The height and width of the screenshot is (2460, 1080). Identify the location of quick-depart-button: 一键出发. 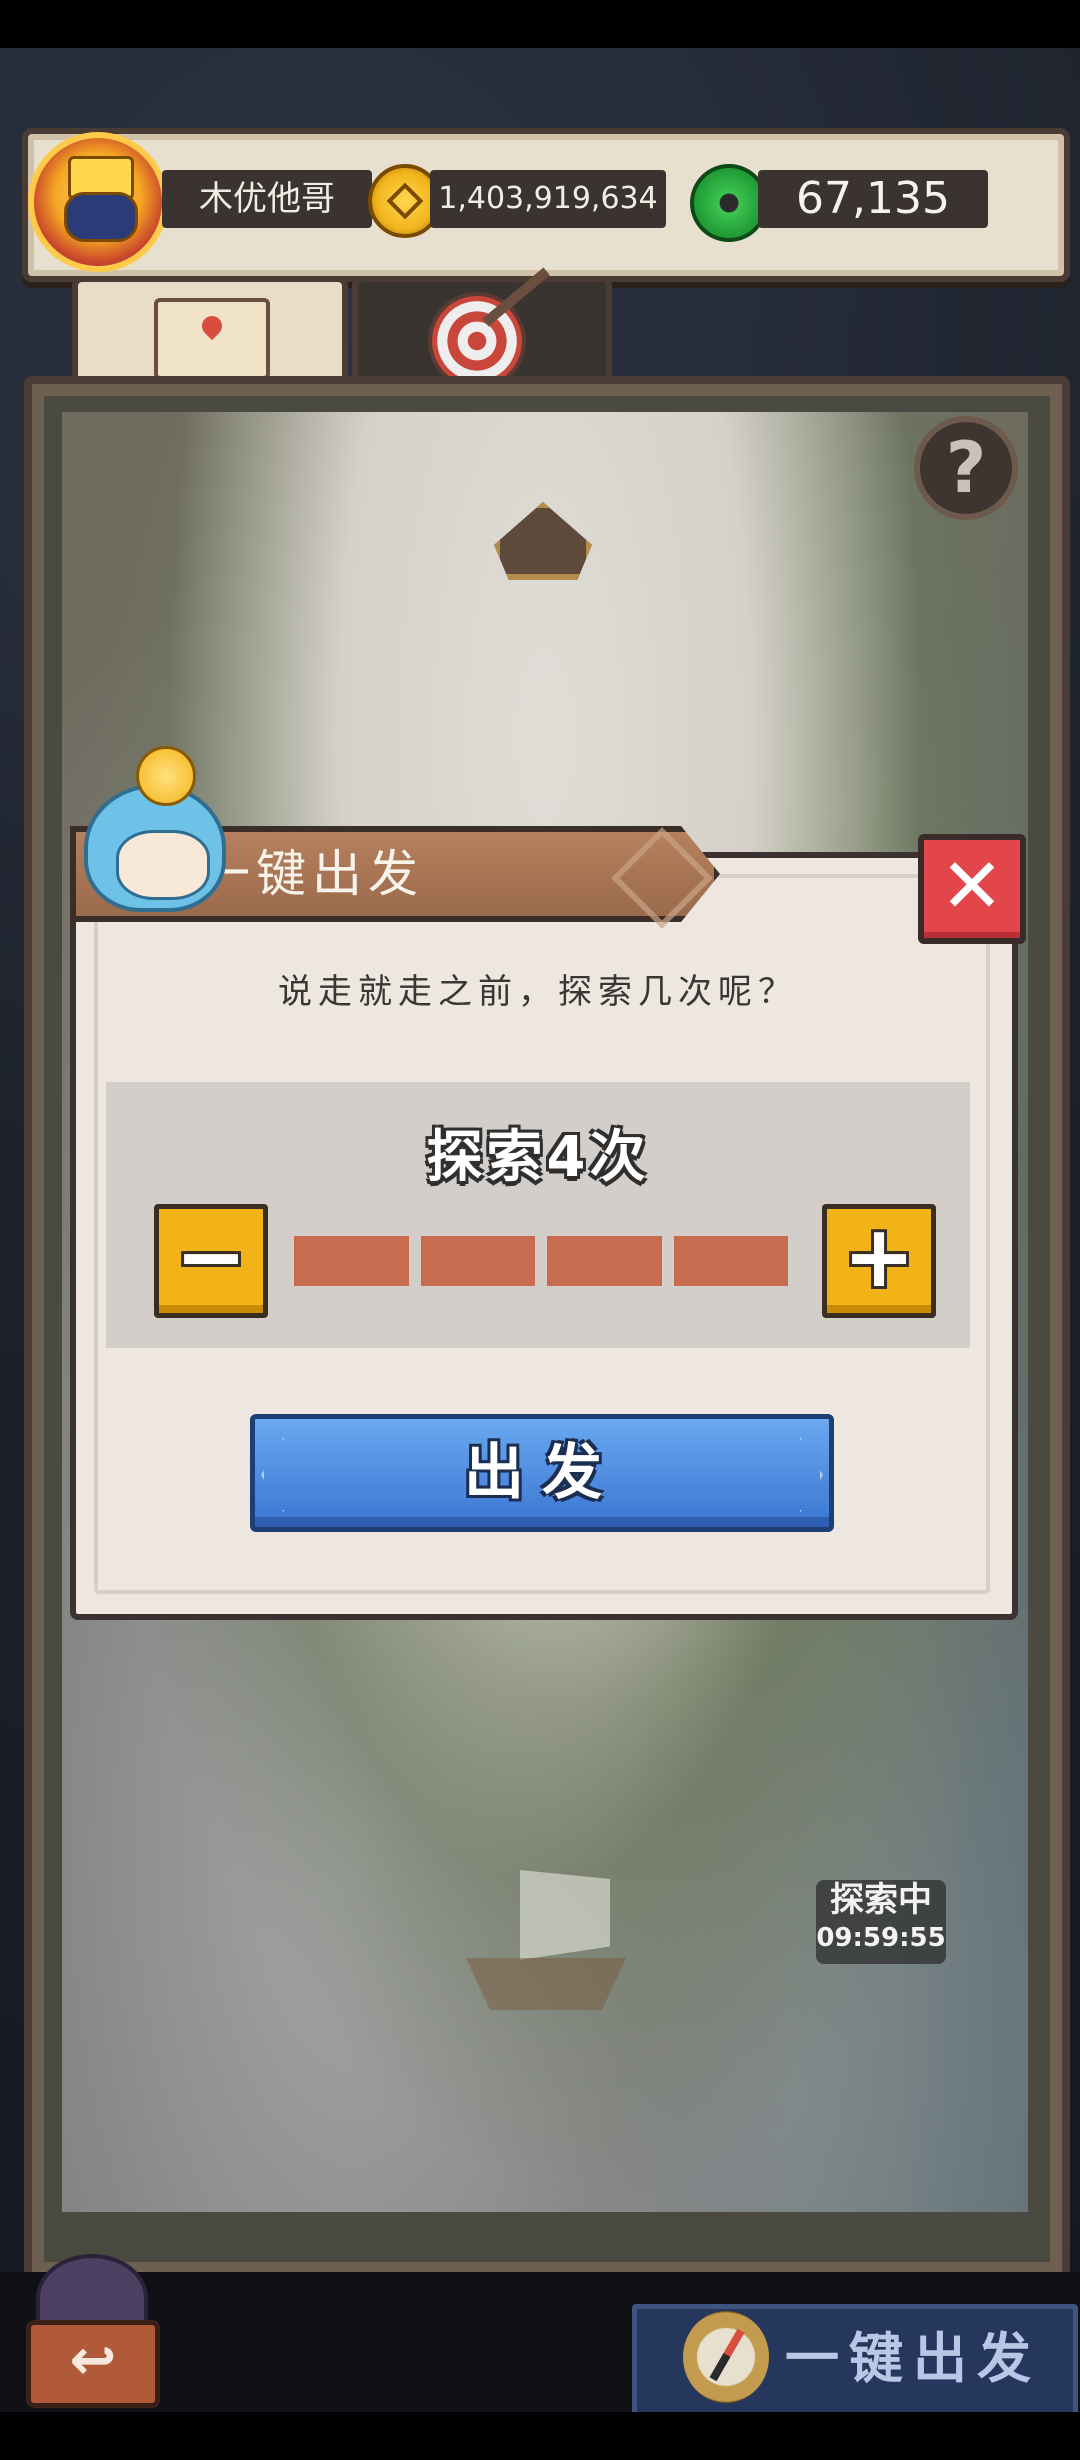
(855, 2362).